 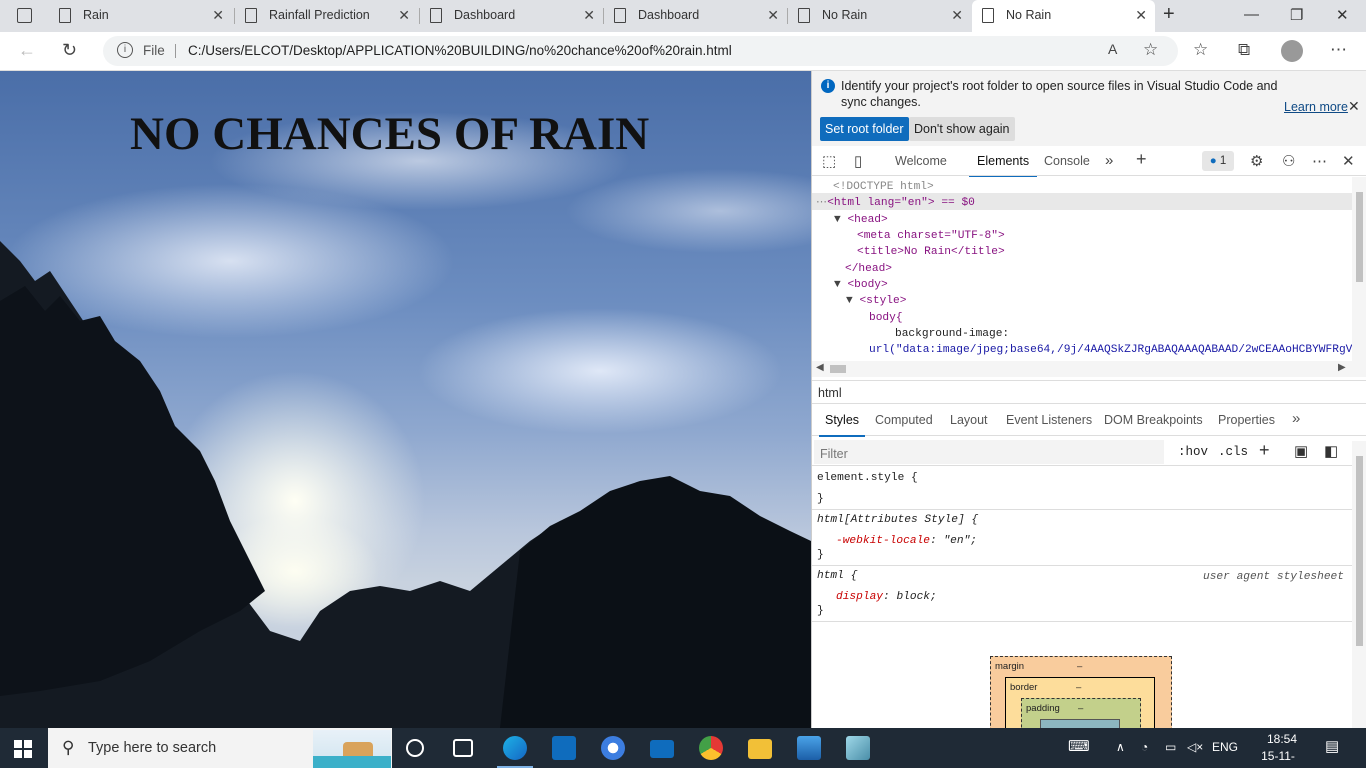 I want to click on back-icon: ←, so click(x=27, y=50).